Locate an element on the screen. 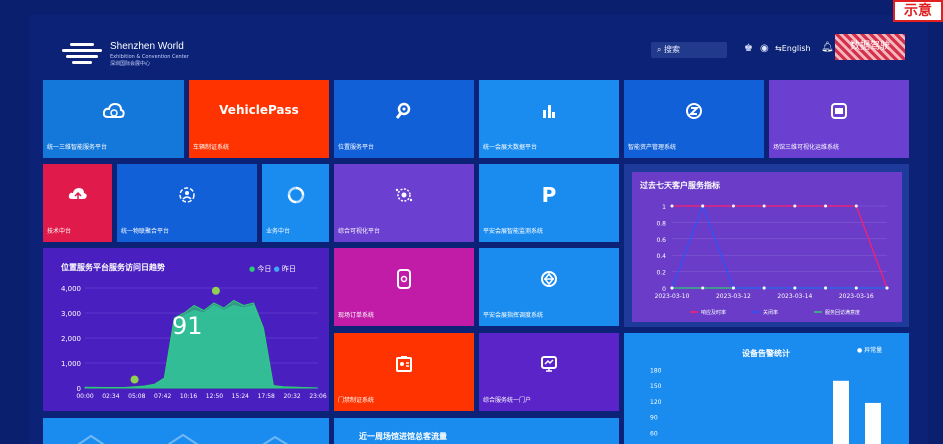  y-tick-label: 0.6 is located at coordinates (661, 240).